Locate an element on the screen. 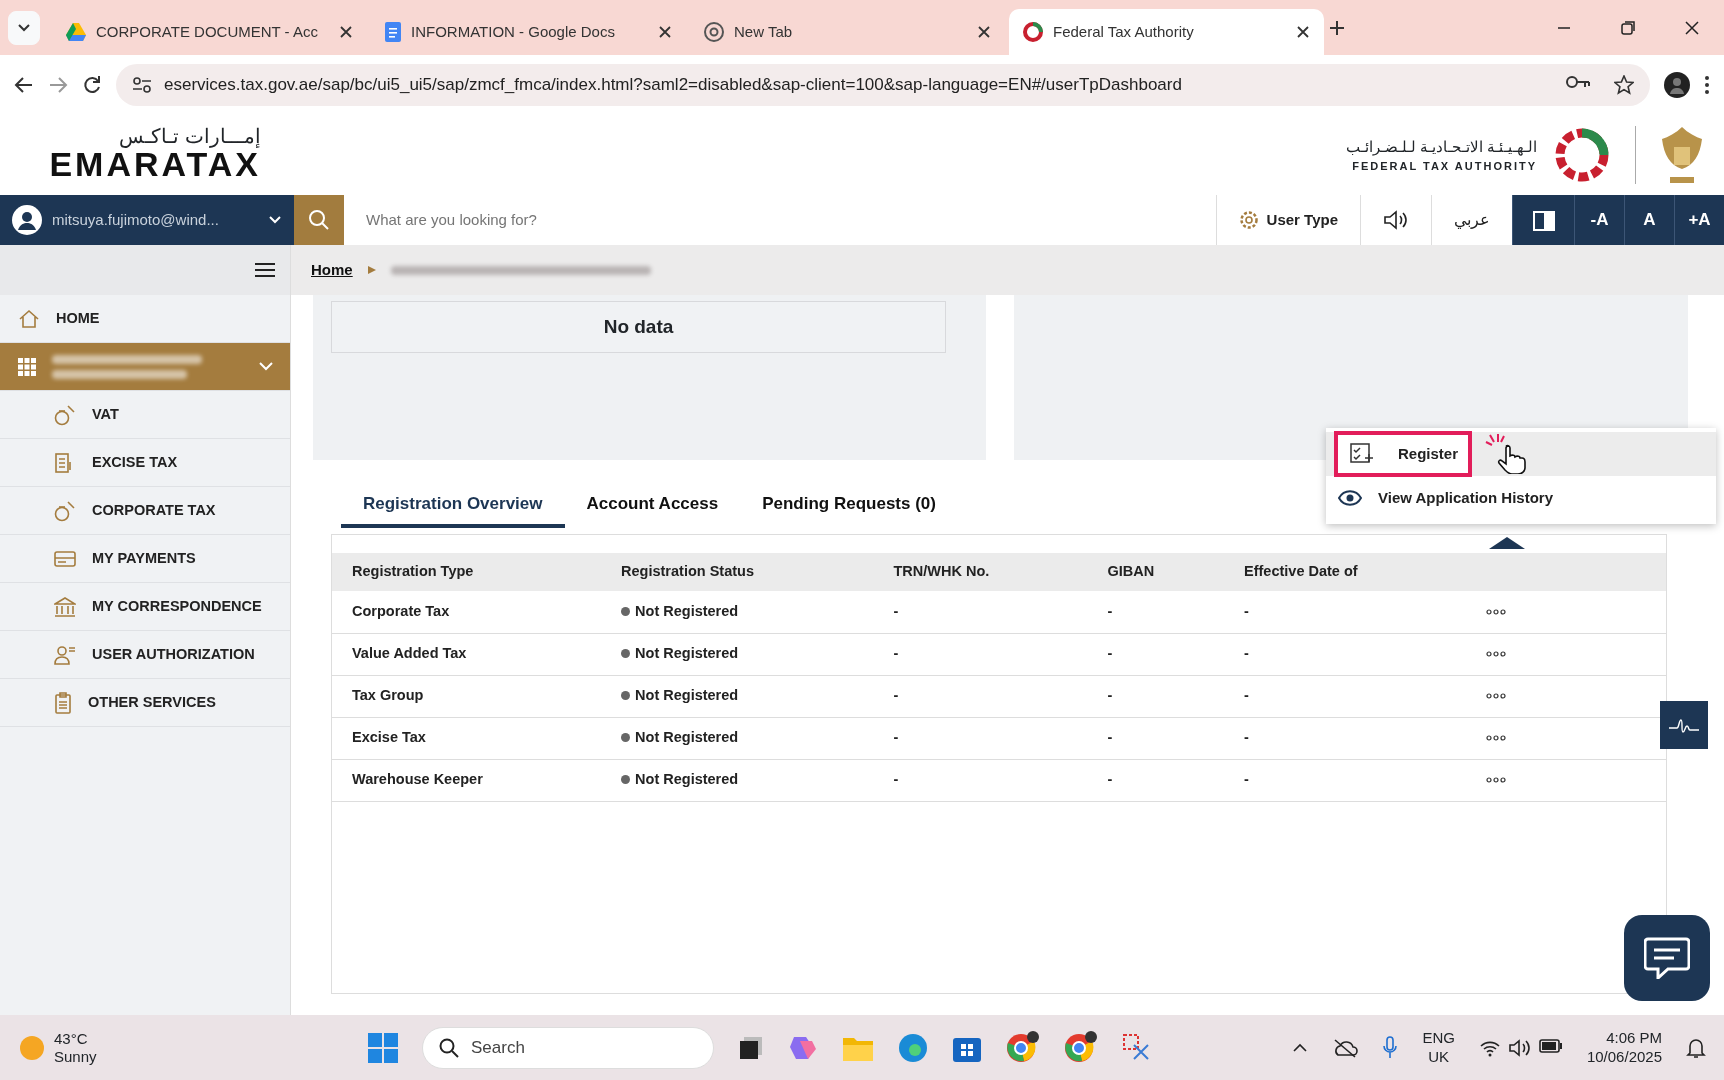 The height and width of the screenshot is (1080, 1724). sidebar-item: MY CORRESPONDENCE is located at coordinates (145, 607).